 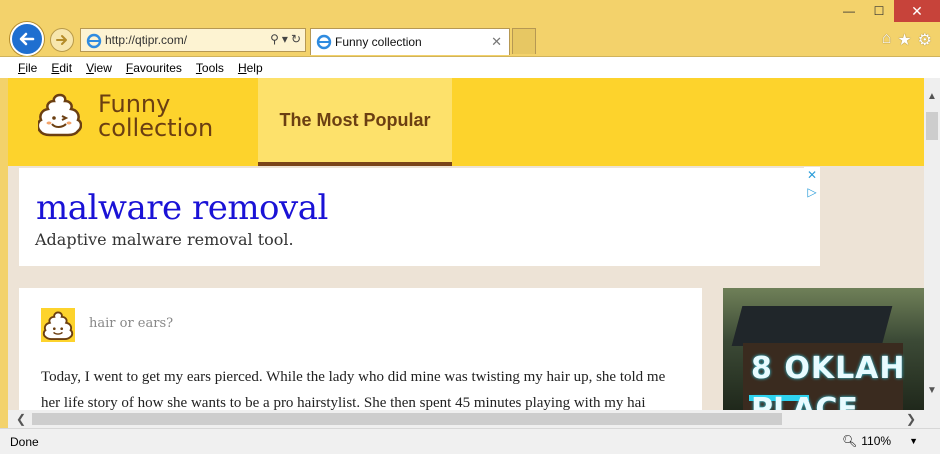 What do you see at coordinates (932, 244) in the screenshot?
I see `vertical-scrollbar: ▲ ▼` at bounding box center [932, 244].